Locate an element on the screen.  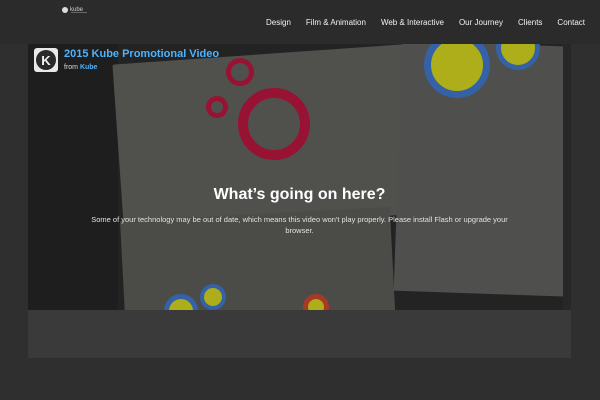
kube-logo-icon: K is located at coordinates (46, 60).